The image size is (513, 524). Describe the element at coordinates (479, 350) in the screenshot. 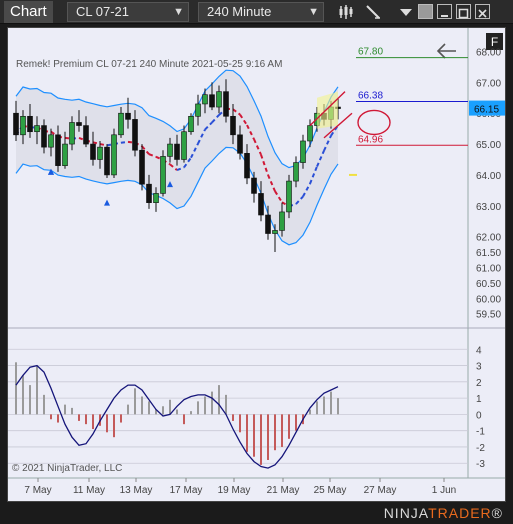

I see `osc-tick-label: 4` at that location.